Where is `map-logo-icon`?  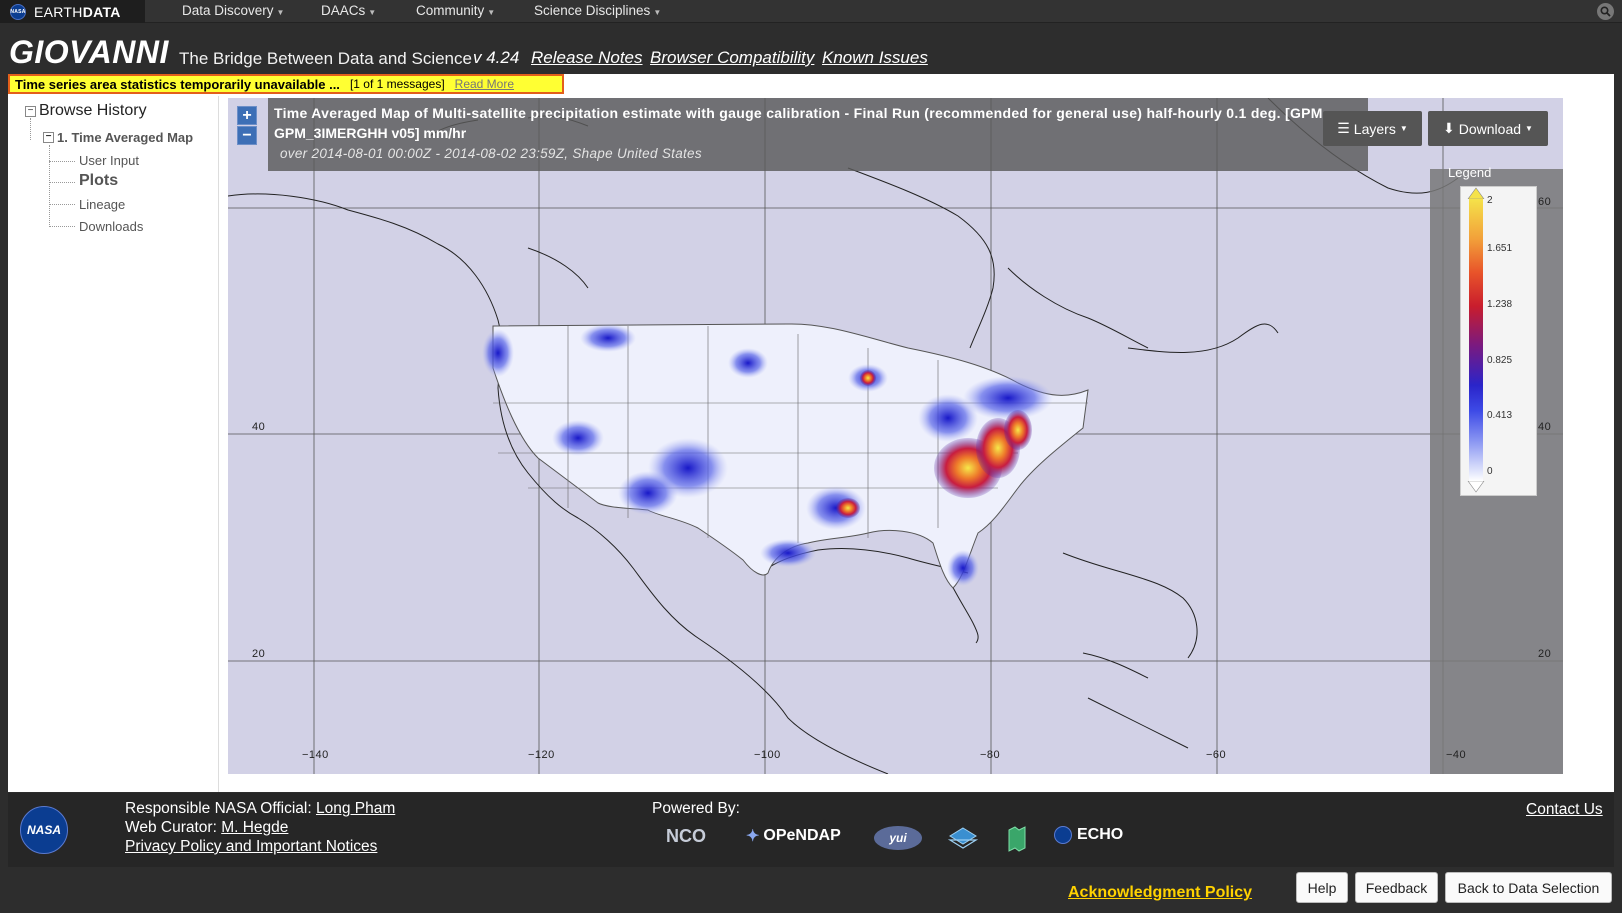 map-logo-icon is located at coordinates (1017, 839).